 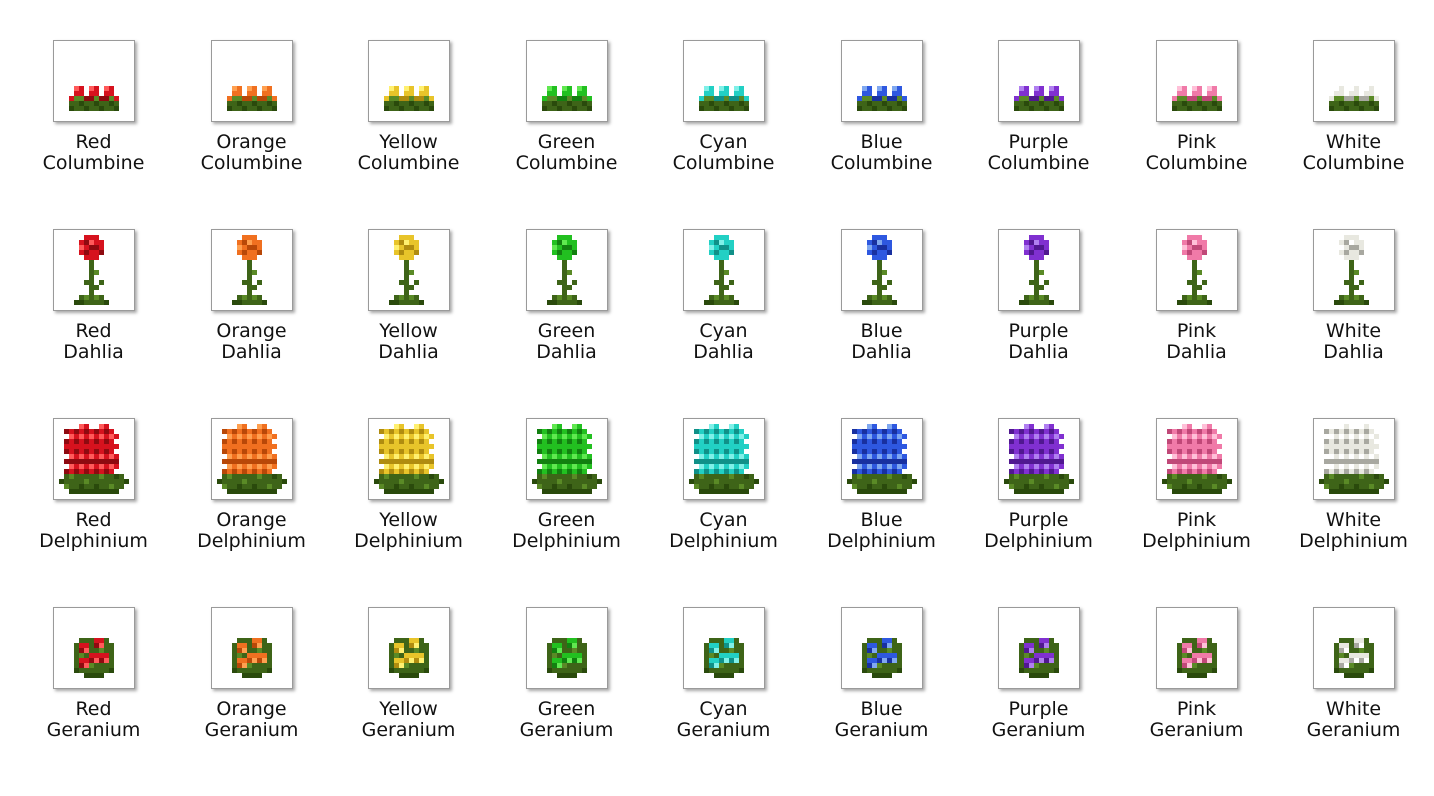 What do you see at coordinates (1039, 270) in the screenshot?
I see `purple-dahlia-thumbnail` at bounding box center [1039, 270].